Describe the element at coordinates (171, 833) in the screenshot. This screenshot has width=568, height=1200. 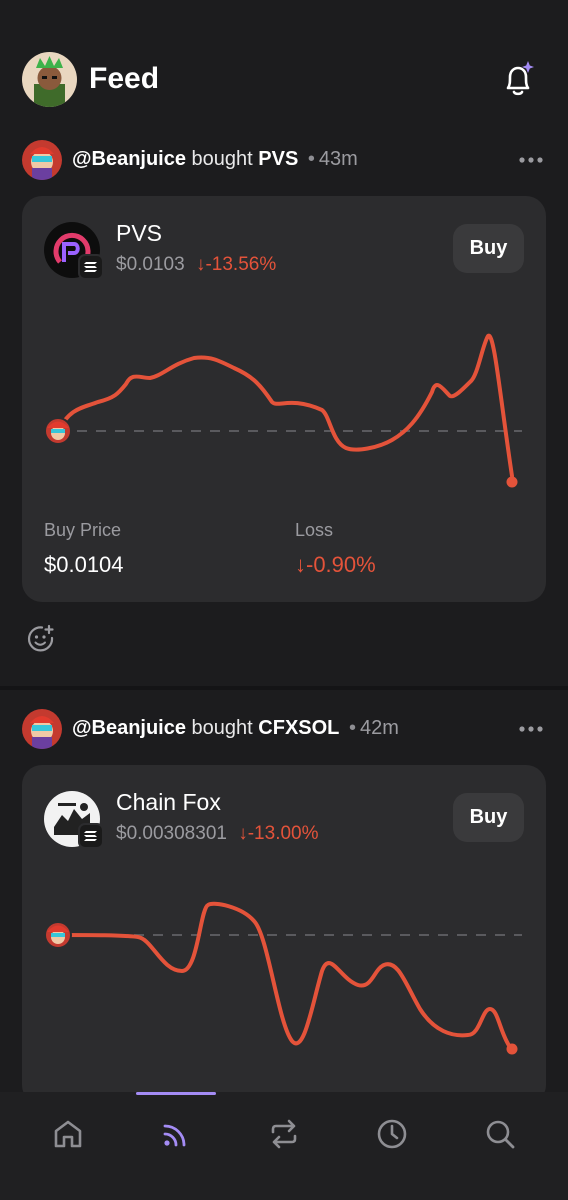
I see `token-price: $0.00308301` at that location.